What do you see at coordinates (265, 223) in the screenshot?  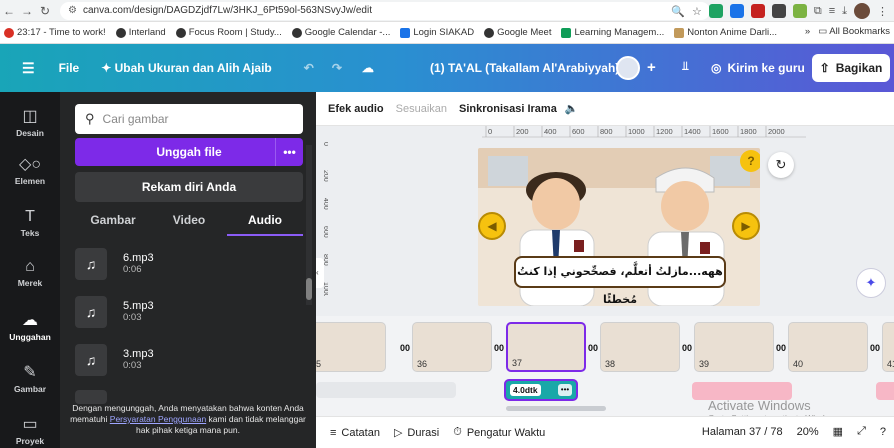 I see `tab-audio: Audio` at bounding box center [265, 223].